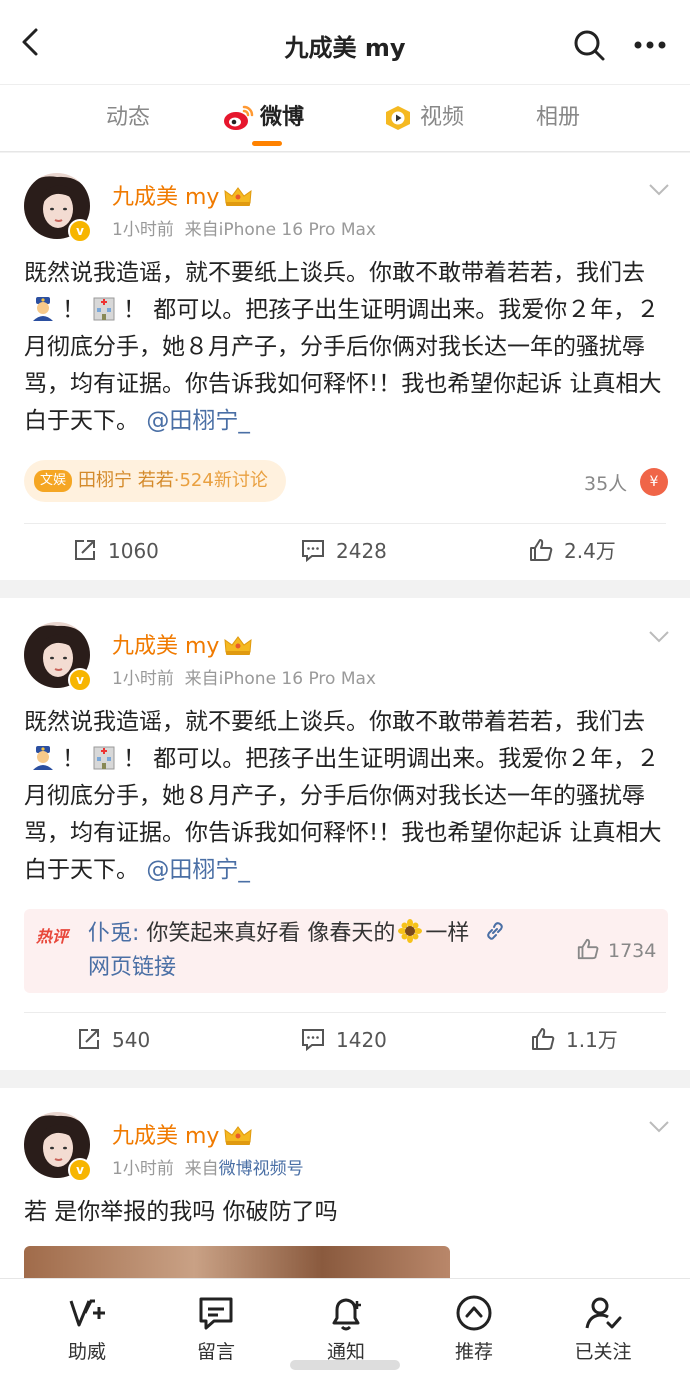  What do you see at coordinates (343, 551) in the screenshot?
I see `comment-button: 2428` at bounding box center [343, 551].